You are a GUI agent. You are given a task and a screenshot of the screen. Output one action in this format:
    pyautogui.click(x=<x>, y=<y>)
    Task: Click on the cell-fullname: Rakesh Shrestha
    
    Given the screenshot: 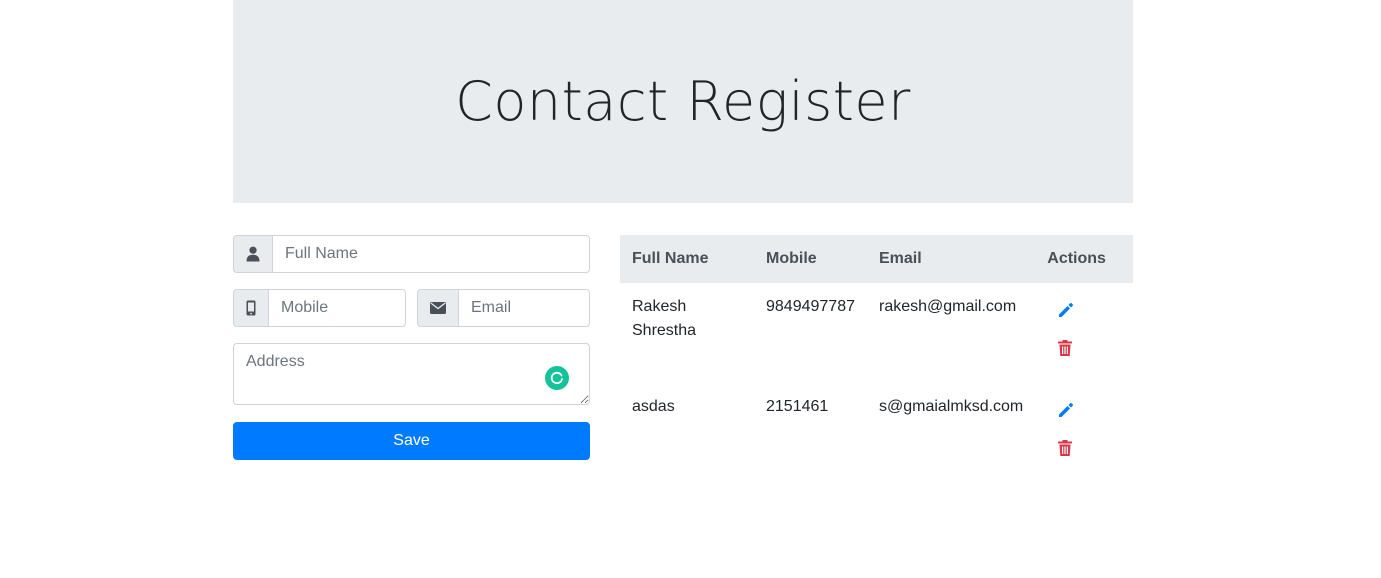 What is the action you would take?
    pyautogui.click(x=664, y=318)
    